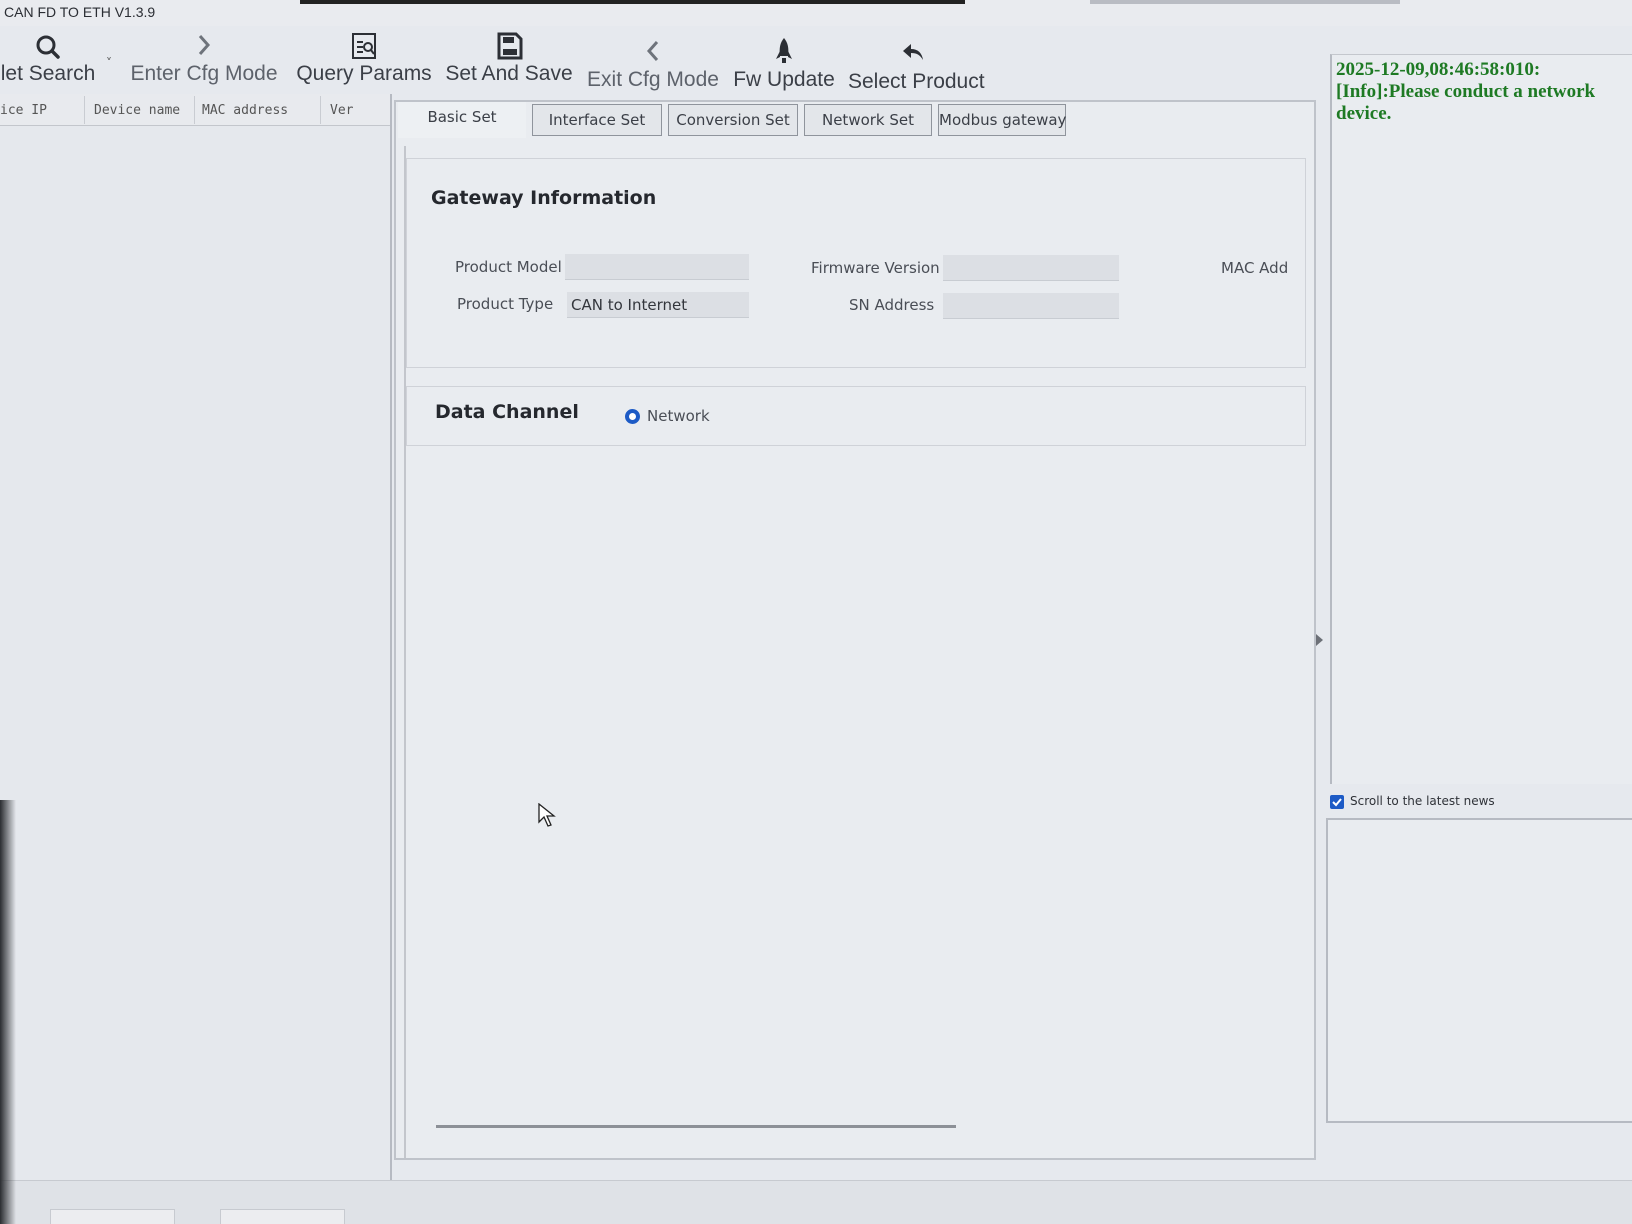 The height and width of the screenshot is (1224, 1632). What do you see at coordinates (916, 81) in the screenshot?
I see `select-product-label: Select Product` at bounding box center [916, 81].